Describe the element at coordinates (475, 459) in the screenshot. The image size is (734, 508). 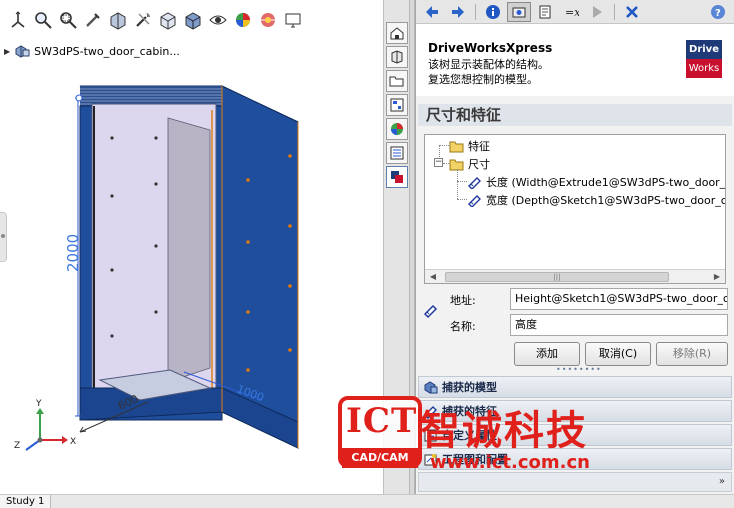
I see `accordion-label: 工程图和配置` at that location.